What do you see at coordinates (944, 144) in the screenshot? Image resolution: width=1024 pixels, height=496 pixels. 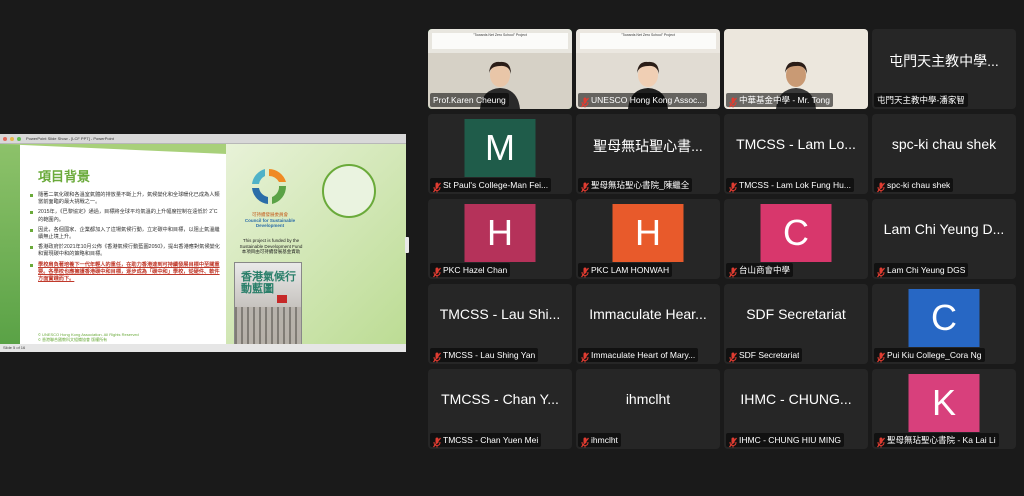 I see `participant-display-name: spc-ki chau shek` at bounding box center [944, 144].